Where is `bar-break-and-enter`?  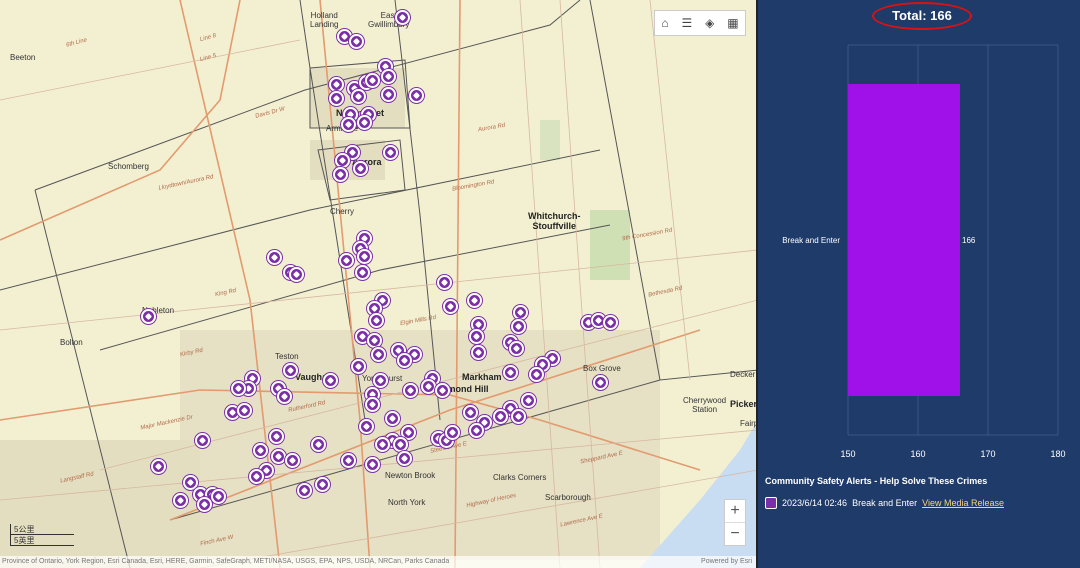
bar-break-and-enter is located at coordinates (904, 240).